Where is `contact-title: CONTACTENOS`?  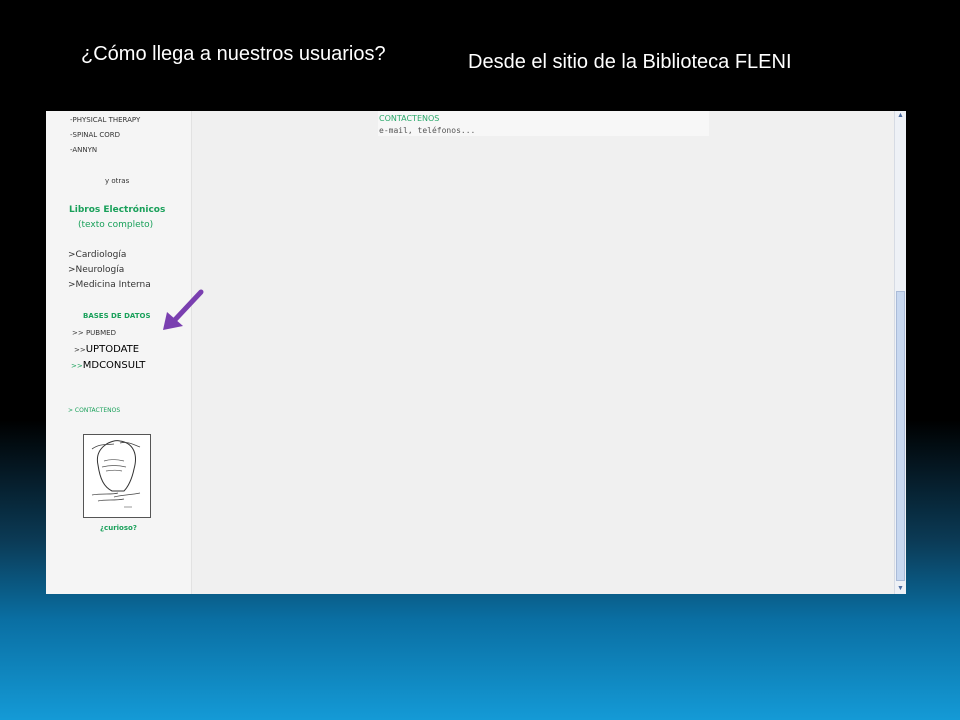
contact-title: CONTACTENOS is located at coordinates (409, 118).